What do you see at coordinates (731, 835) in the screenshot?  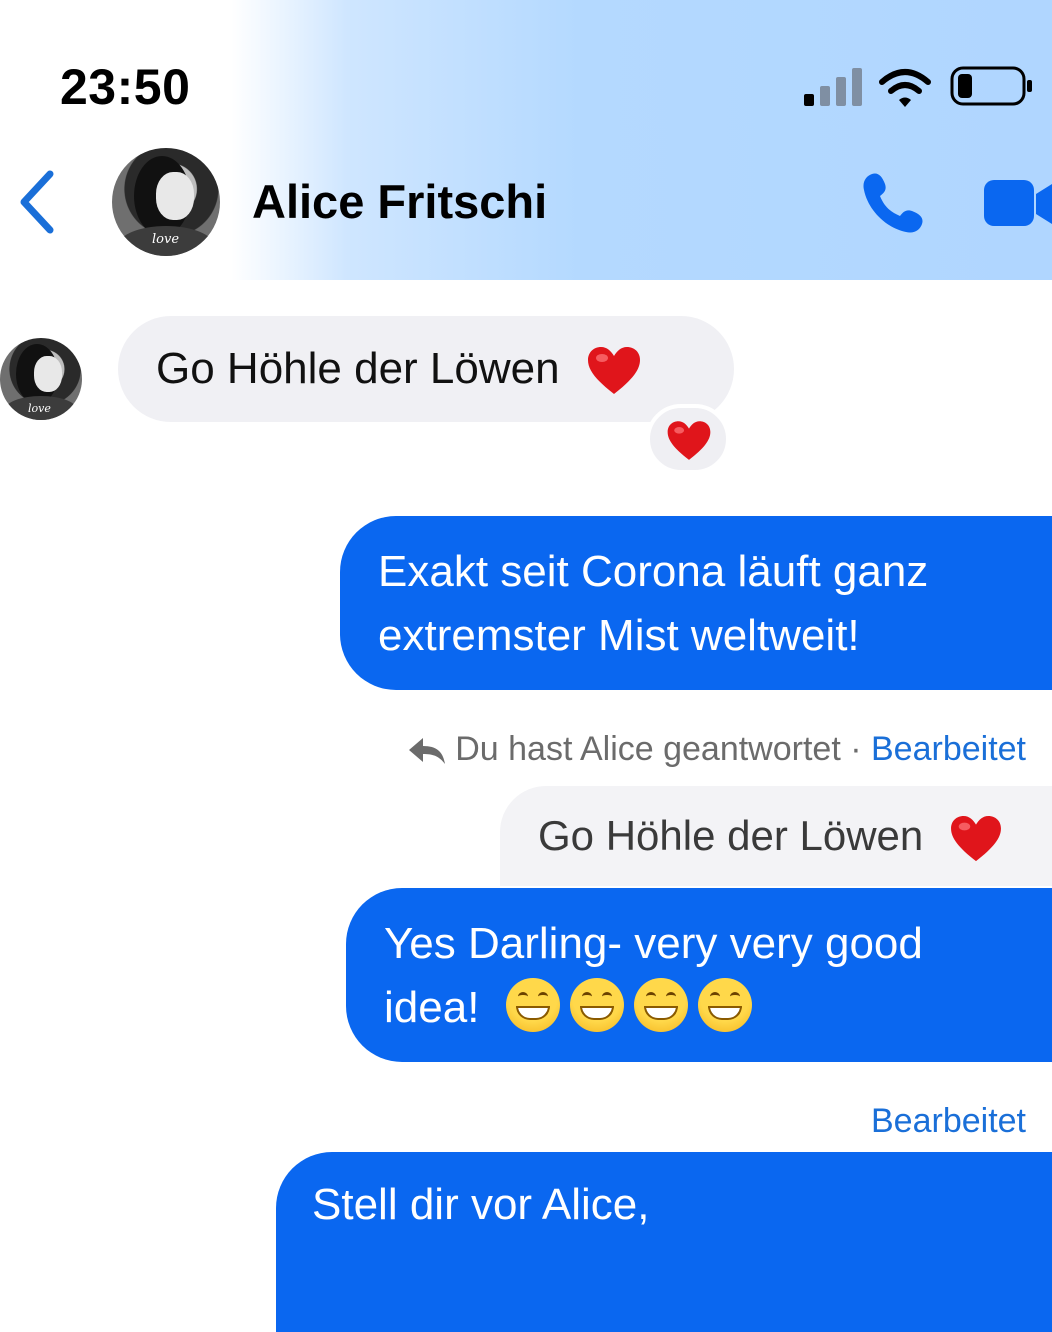 I see `quoted-message-text: Go Höhle der Löwen` at bounding box center [731, 835].